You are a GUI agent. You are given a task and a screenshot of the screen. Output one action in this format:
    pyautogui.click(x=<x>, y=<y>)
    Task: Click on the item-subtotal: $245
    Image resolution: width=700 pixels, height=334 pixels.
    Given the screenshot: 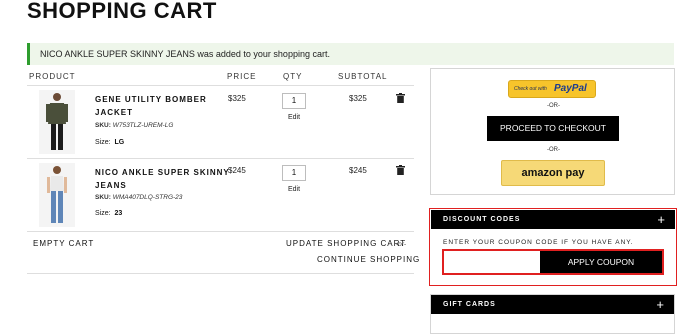 What is the action you would take?
    pyautogui.click(x=358, y=170)
    